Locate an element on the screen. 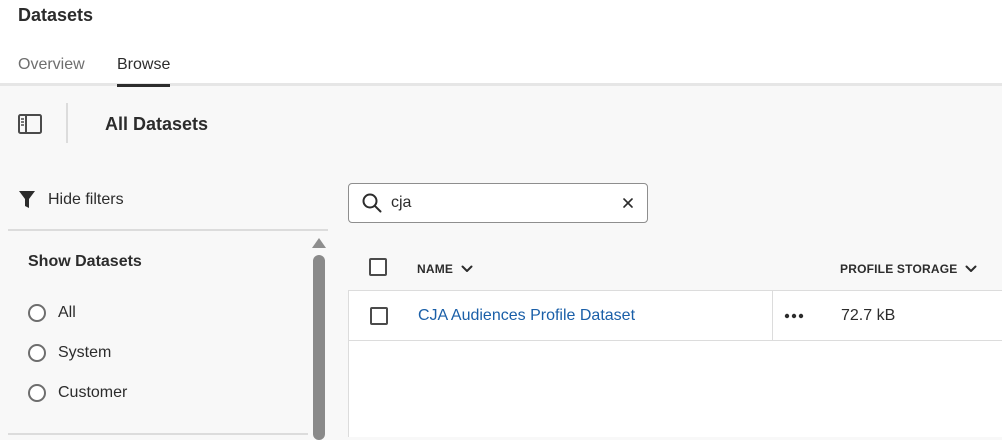 This screenshot has width=1002, height=440. panel-toggle-button is located at coordinates (30, 124).